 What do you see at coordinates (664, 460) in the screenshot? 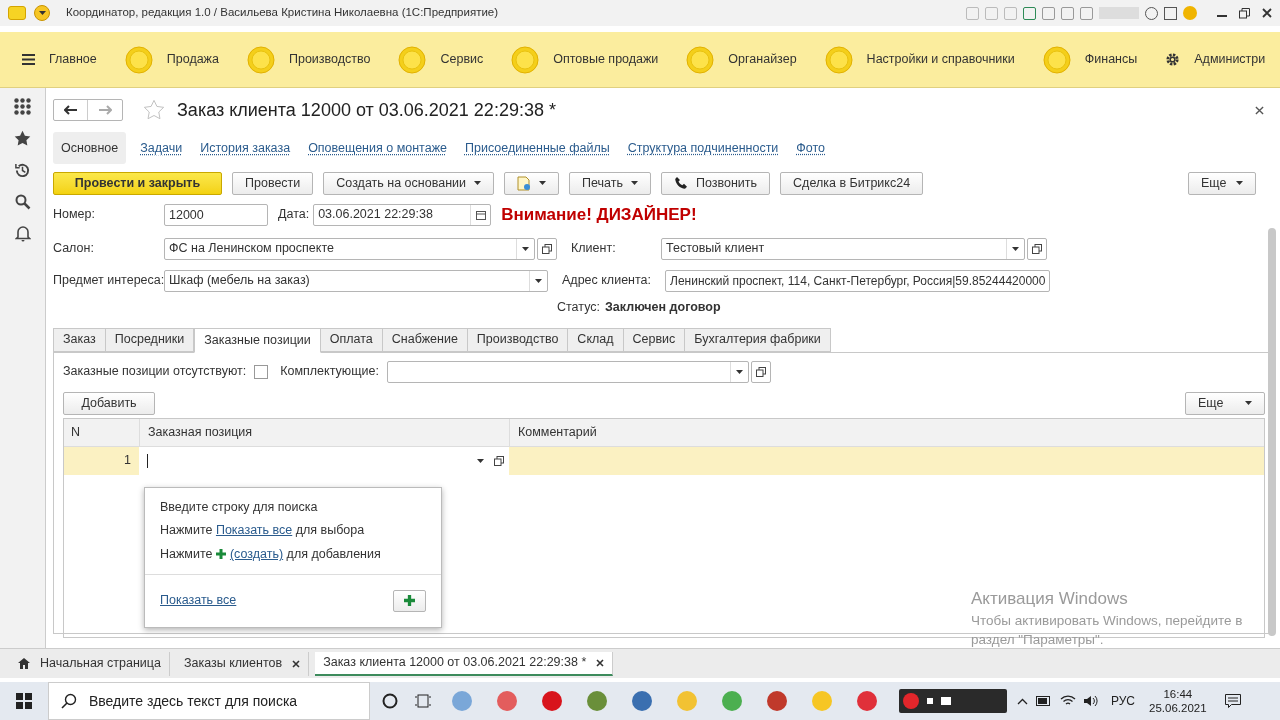
I see `table-row: 1` at bounding box center [664, 460].